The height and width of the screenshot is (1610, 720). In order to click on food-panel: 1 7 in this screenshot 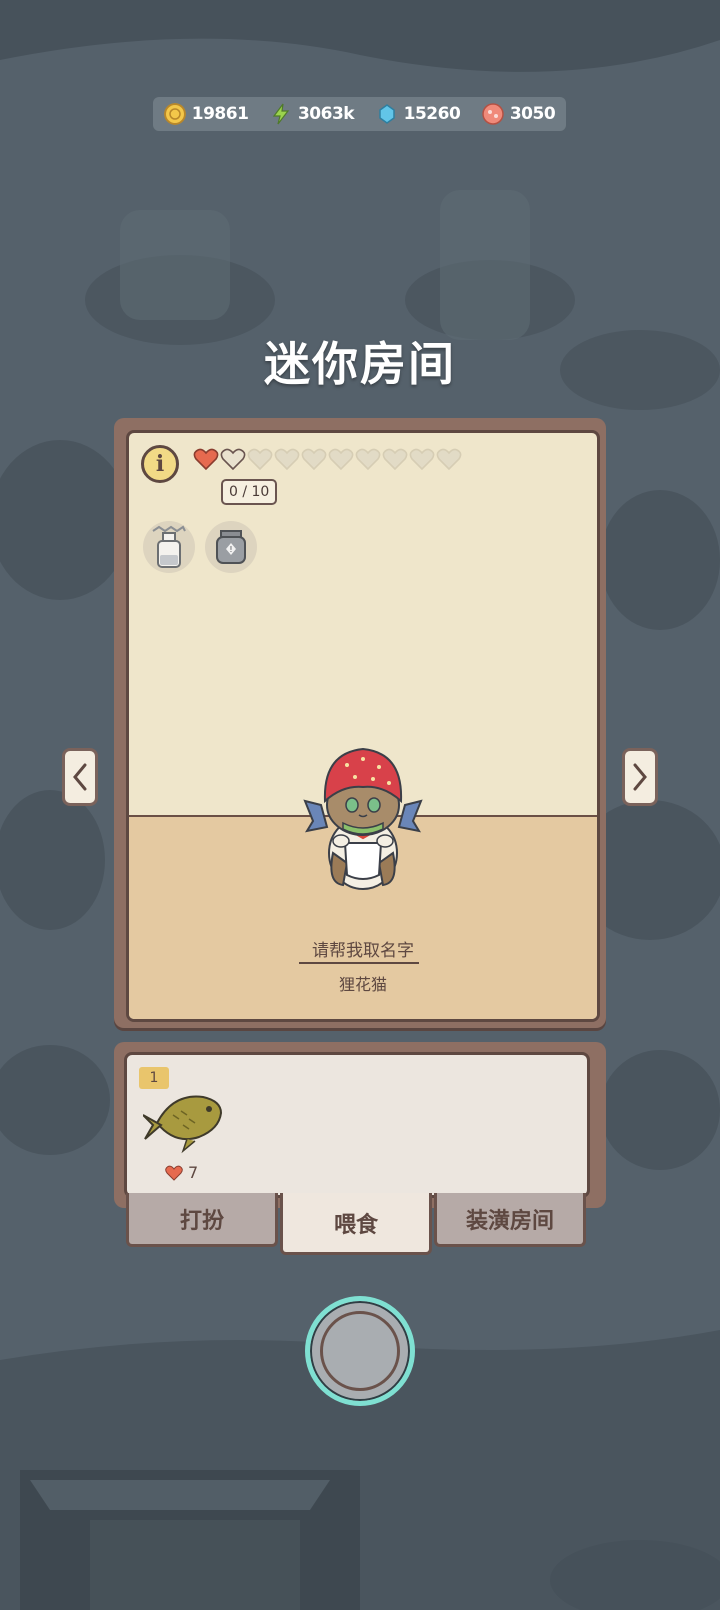, I will do `click(360, 1125)`.